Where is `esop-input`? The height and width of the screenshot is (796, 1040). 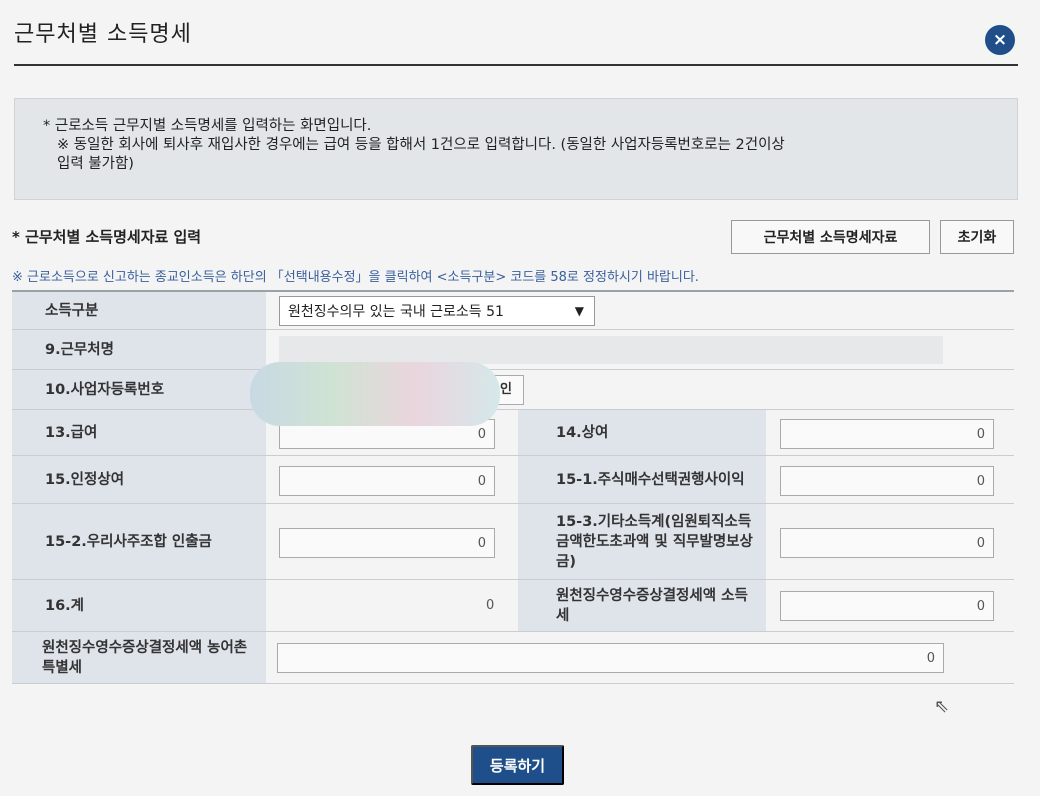 esop-input is located at coordinates (387, 543).